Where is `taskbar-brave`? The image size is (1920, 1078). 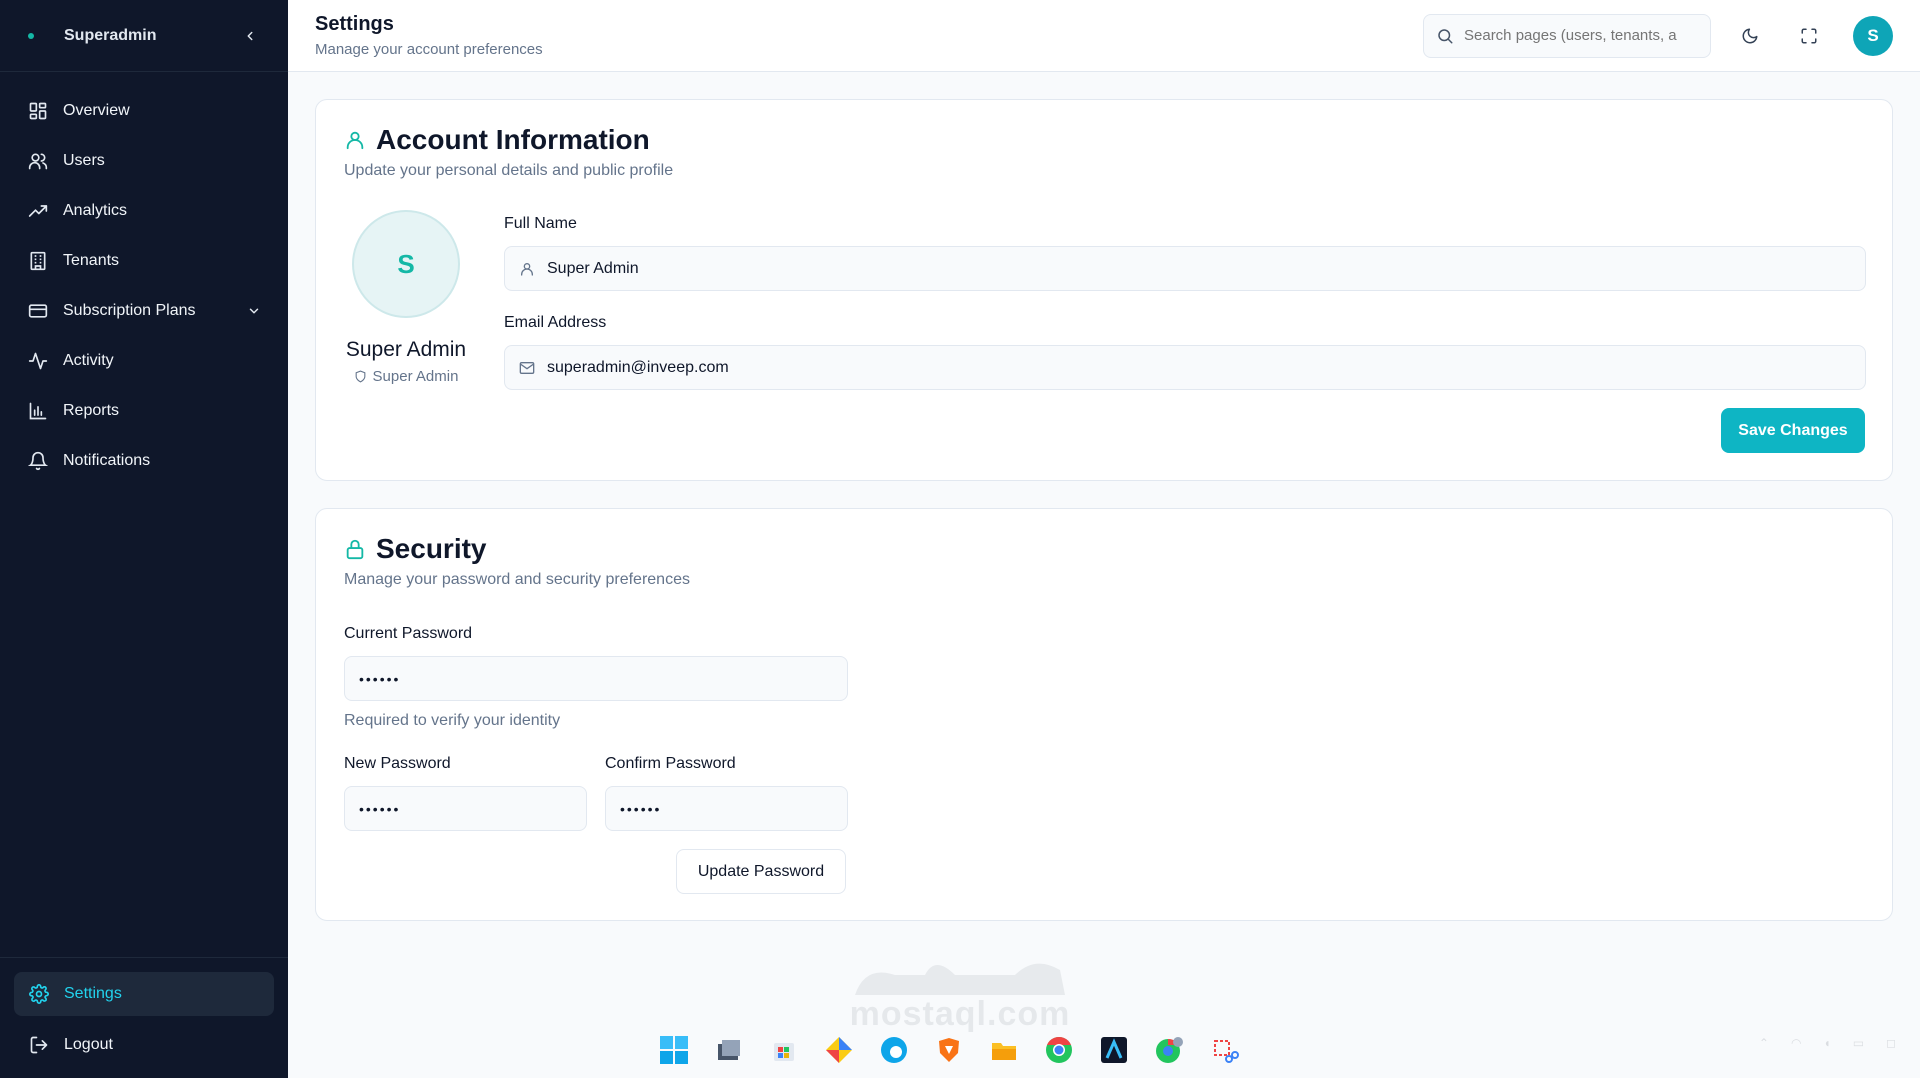
taskbar-brave is located at coordinates (949, 1050).